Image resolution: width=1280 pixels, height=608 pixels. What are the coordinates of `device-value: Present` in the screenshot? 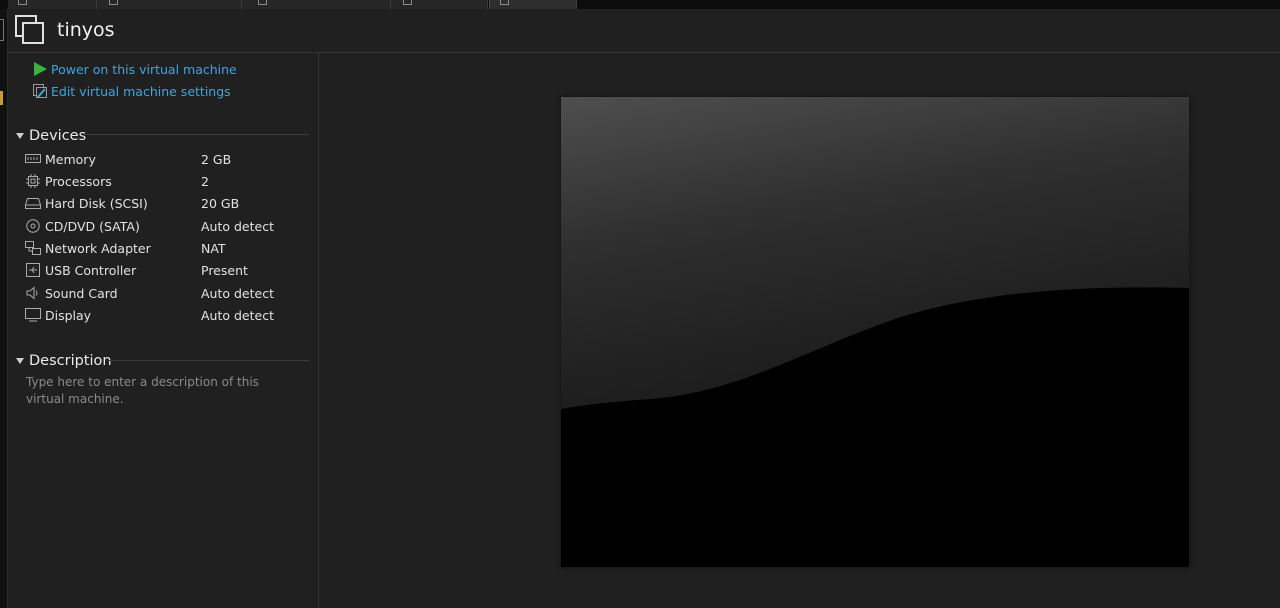 It's located at (224, 270).